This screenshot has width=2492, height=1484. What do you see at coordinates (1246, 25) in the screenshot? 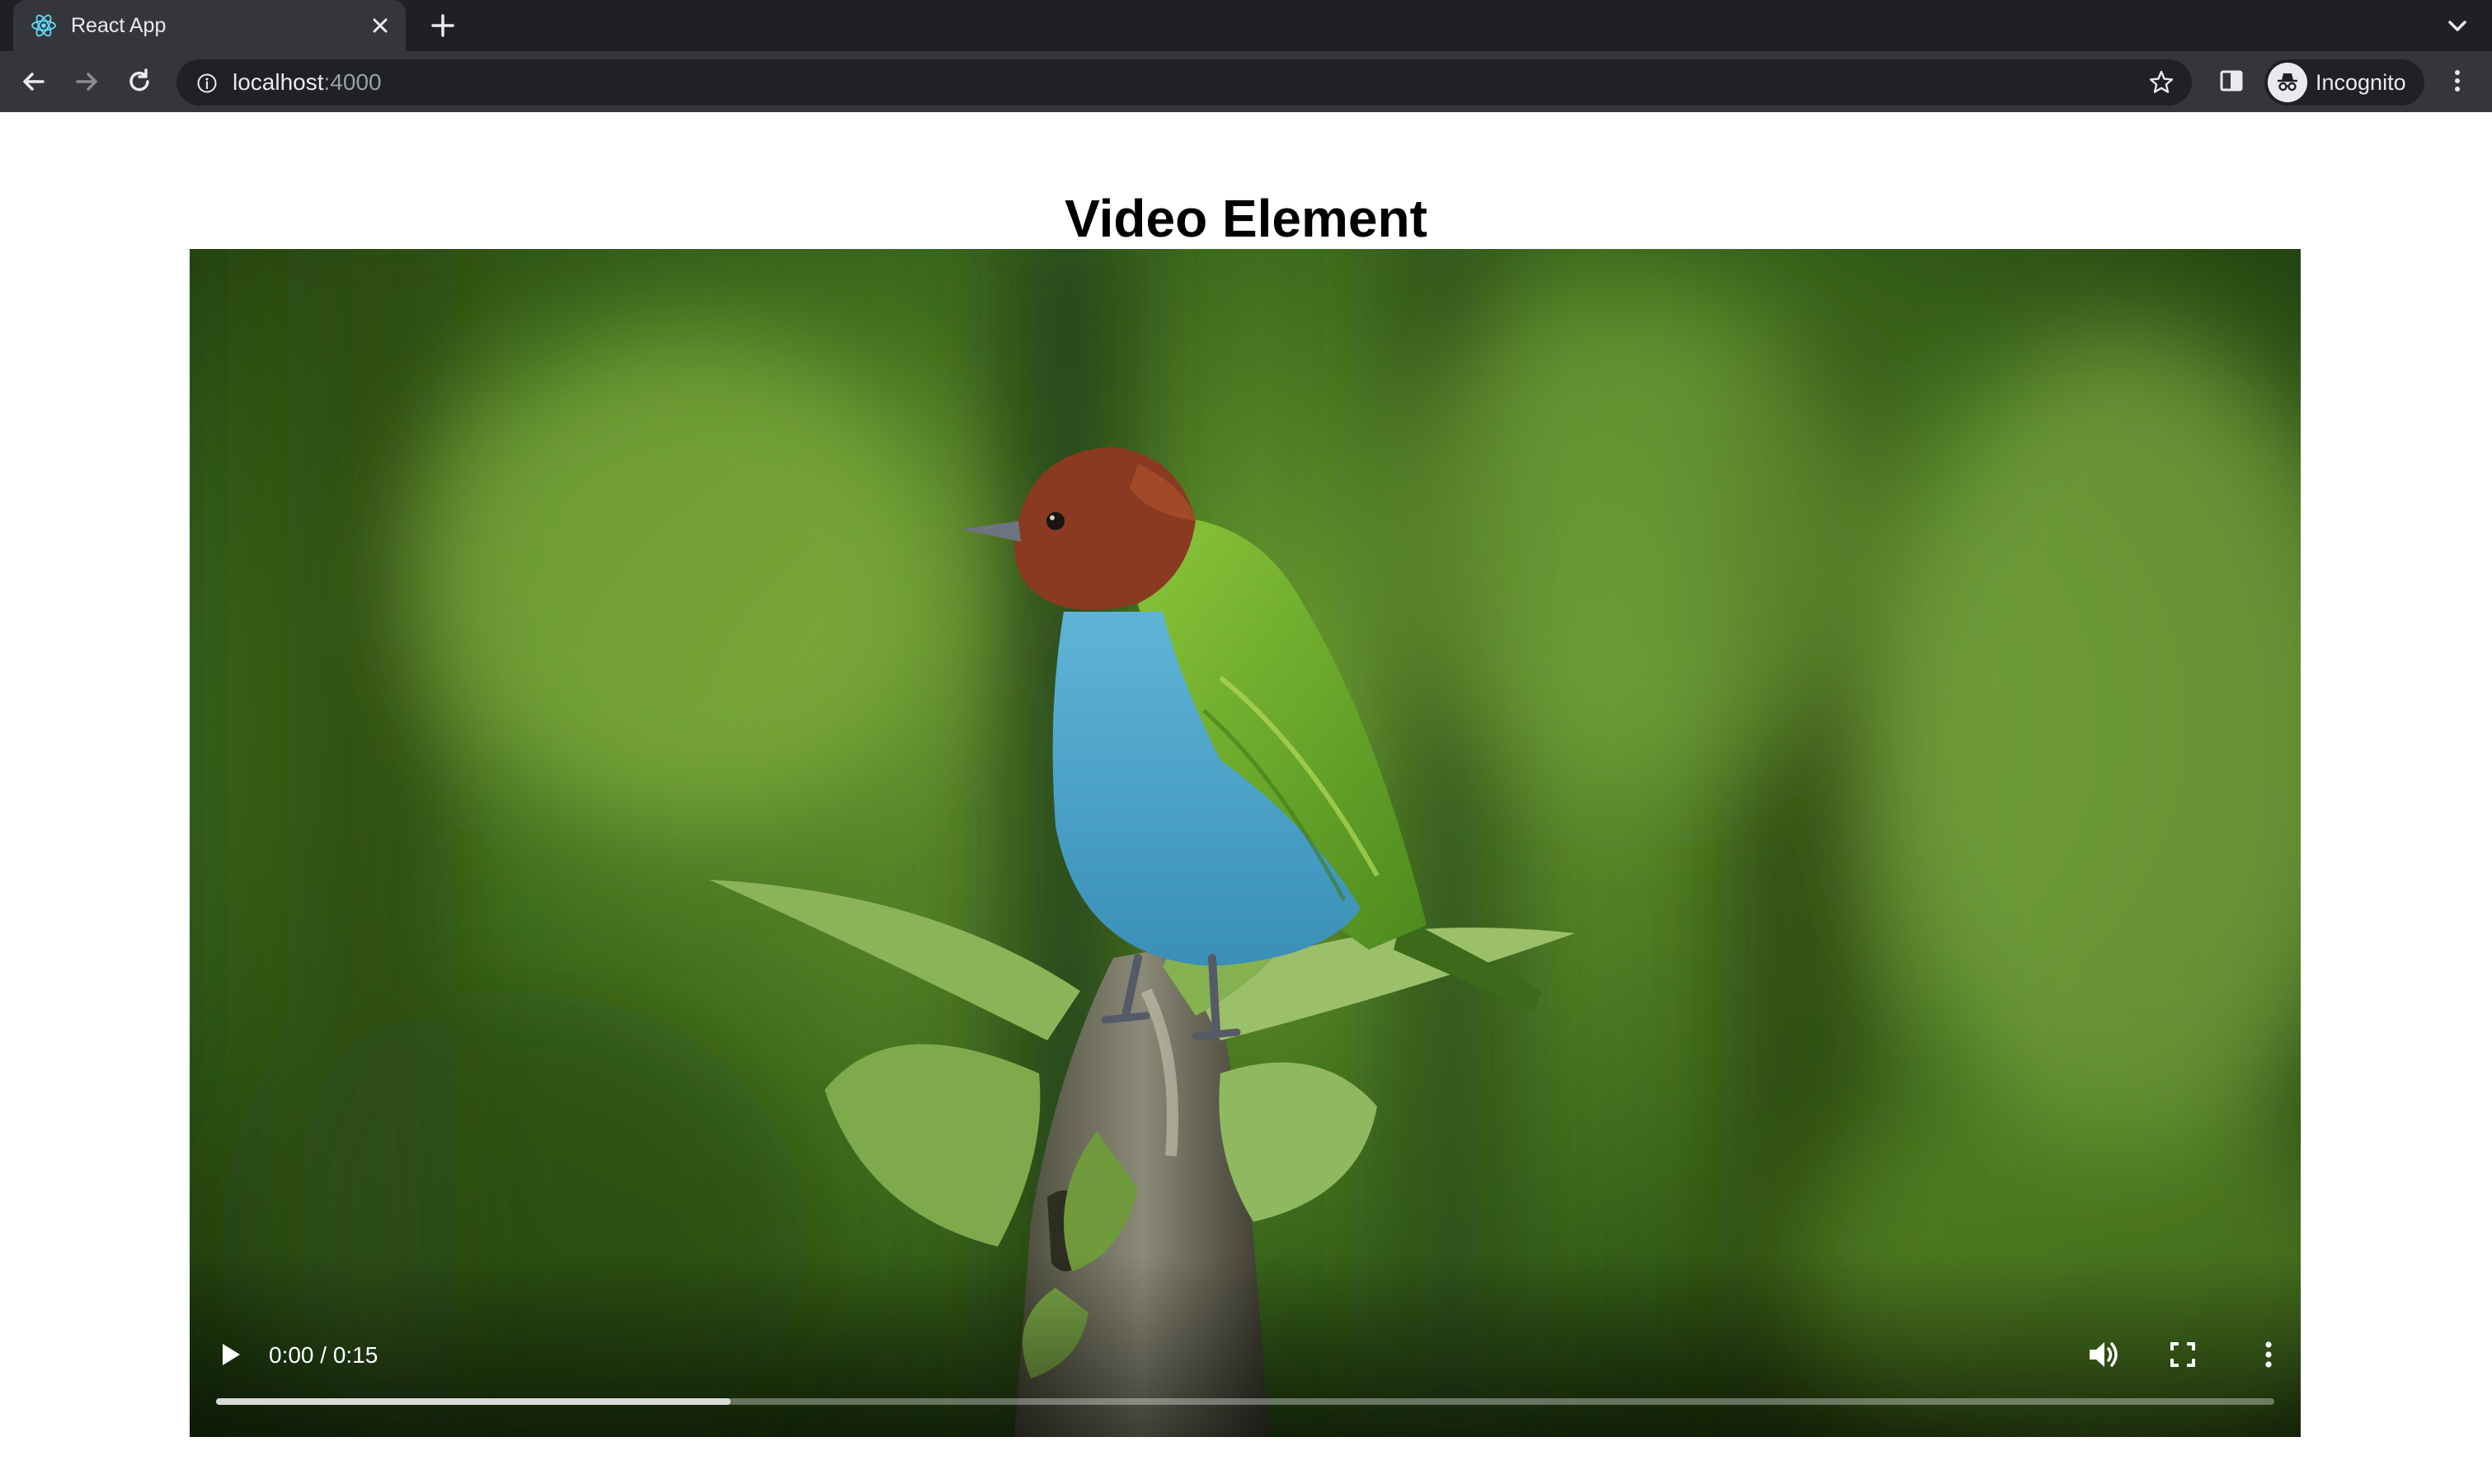
I see `tab-strip: React App` at bounding box center [1246, 25].